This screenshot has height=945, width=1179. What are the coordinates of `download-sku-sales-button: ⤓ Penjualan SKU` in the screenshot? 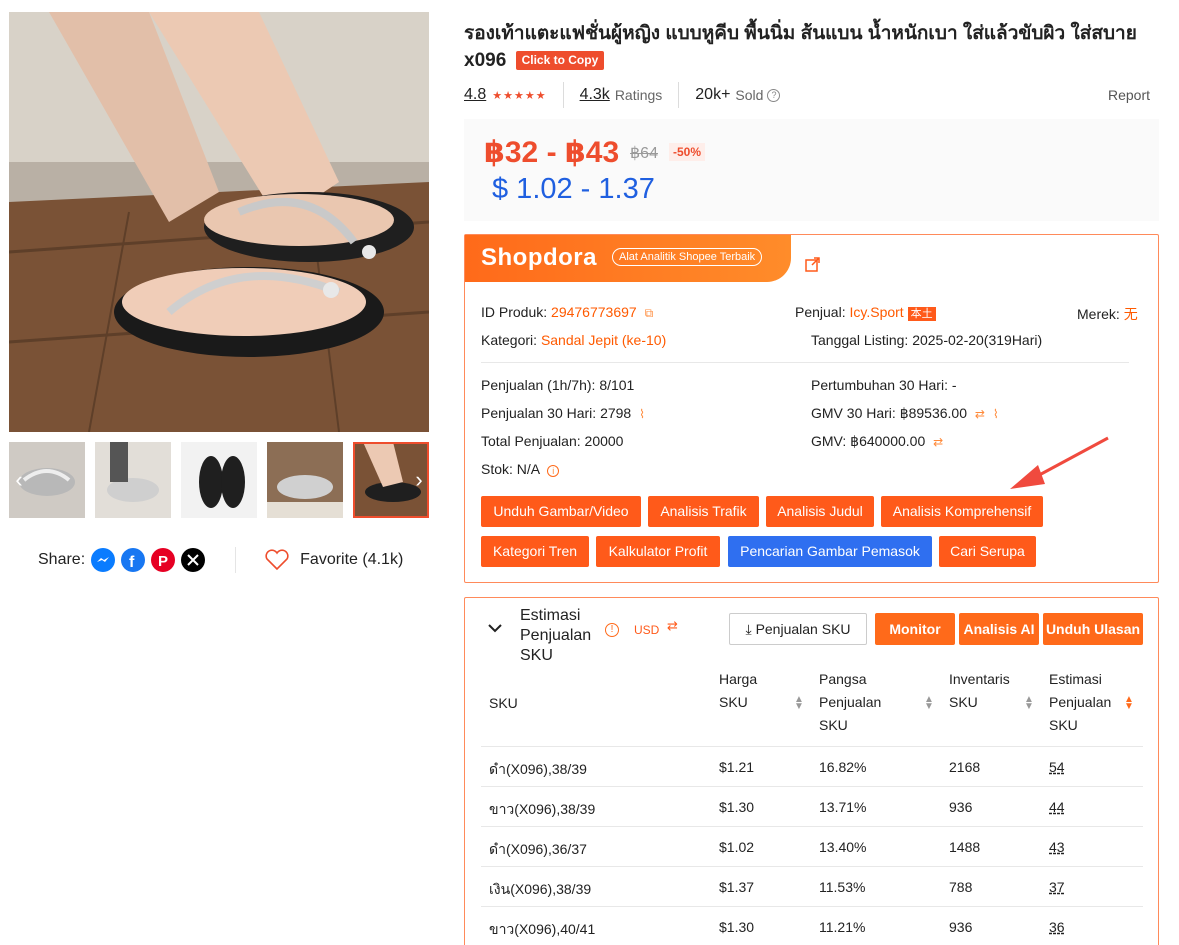 It's located at (798, 629).